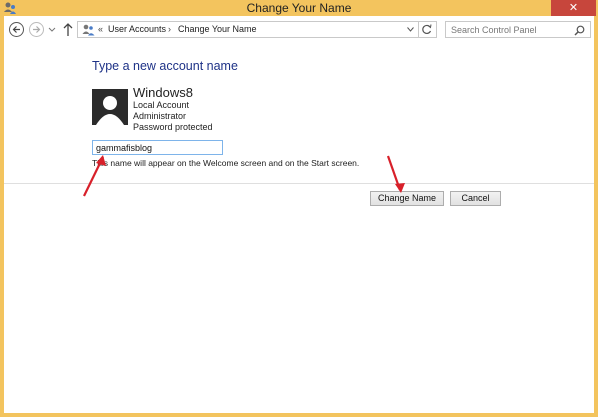 Image resolution: width=598 pixels, height=417 pixels. I want to click on account-password-status: Password protected, so click(173, 127).